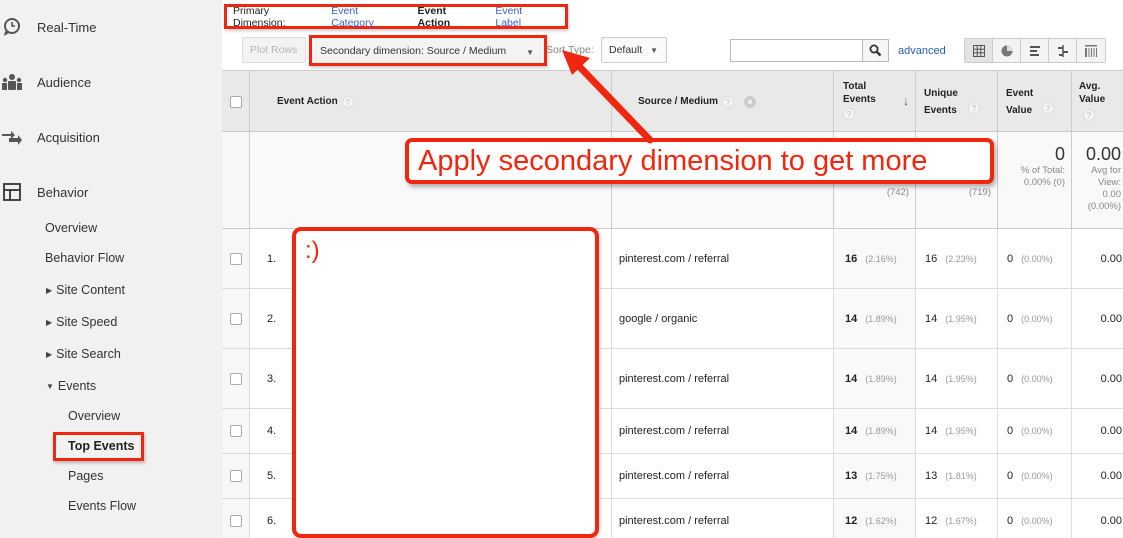 The image size is (1123, 538). Describe the element at coordinates (881, 378) in the screenshot. I see `total-events-pct: (1.89%)` at that location.